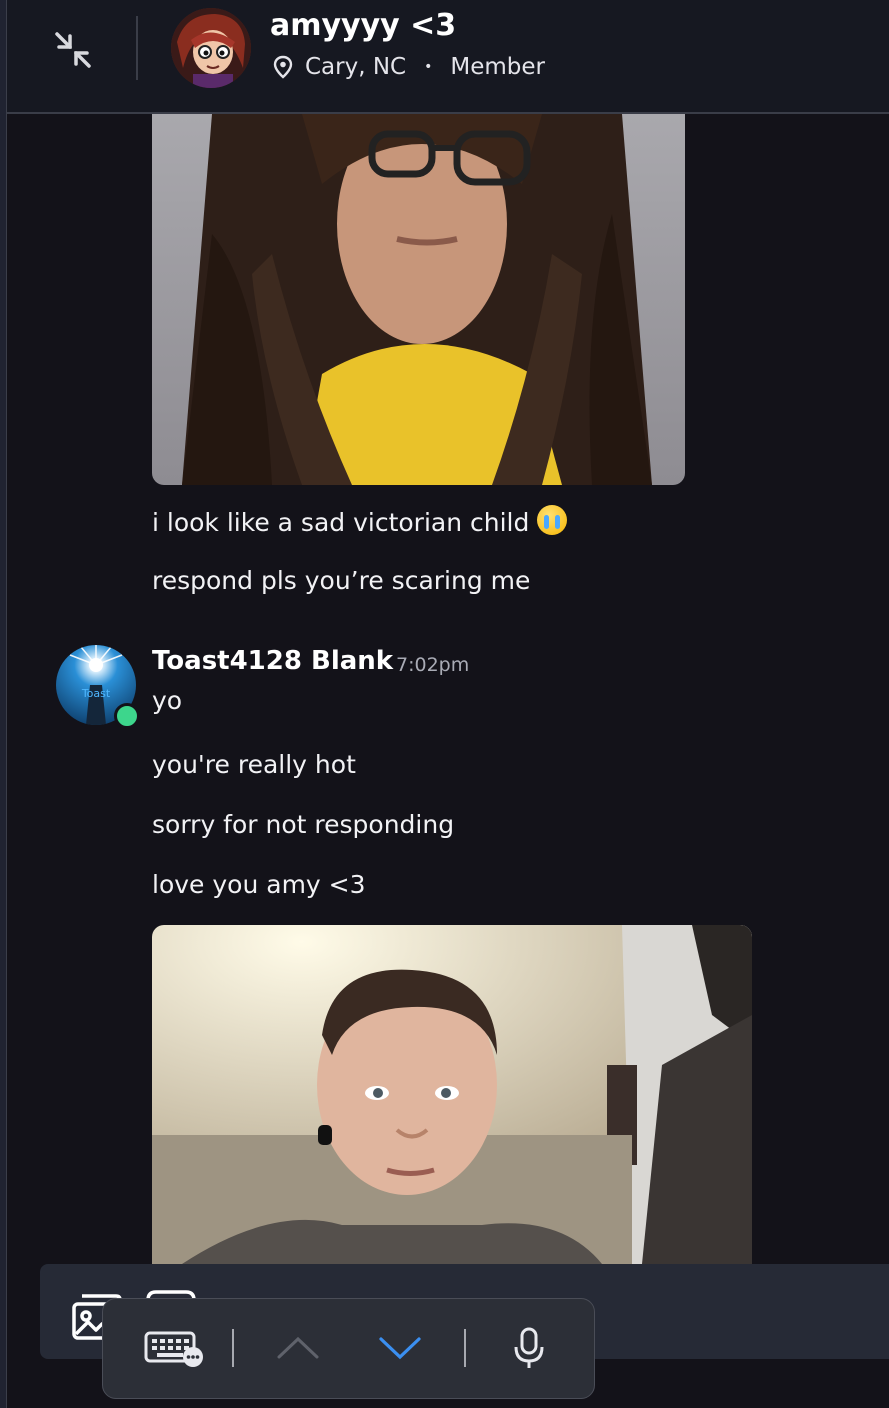 This screenshot has height=1408, width=889. What do you see at coordinates (409, 67) in the screenshot?
I see `contact-meta: Cary, NC • Member` at bounding box center [409, 67].